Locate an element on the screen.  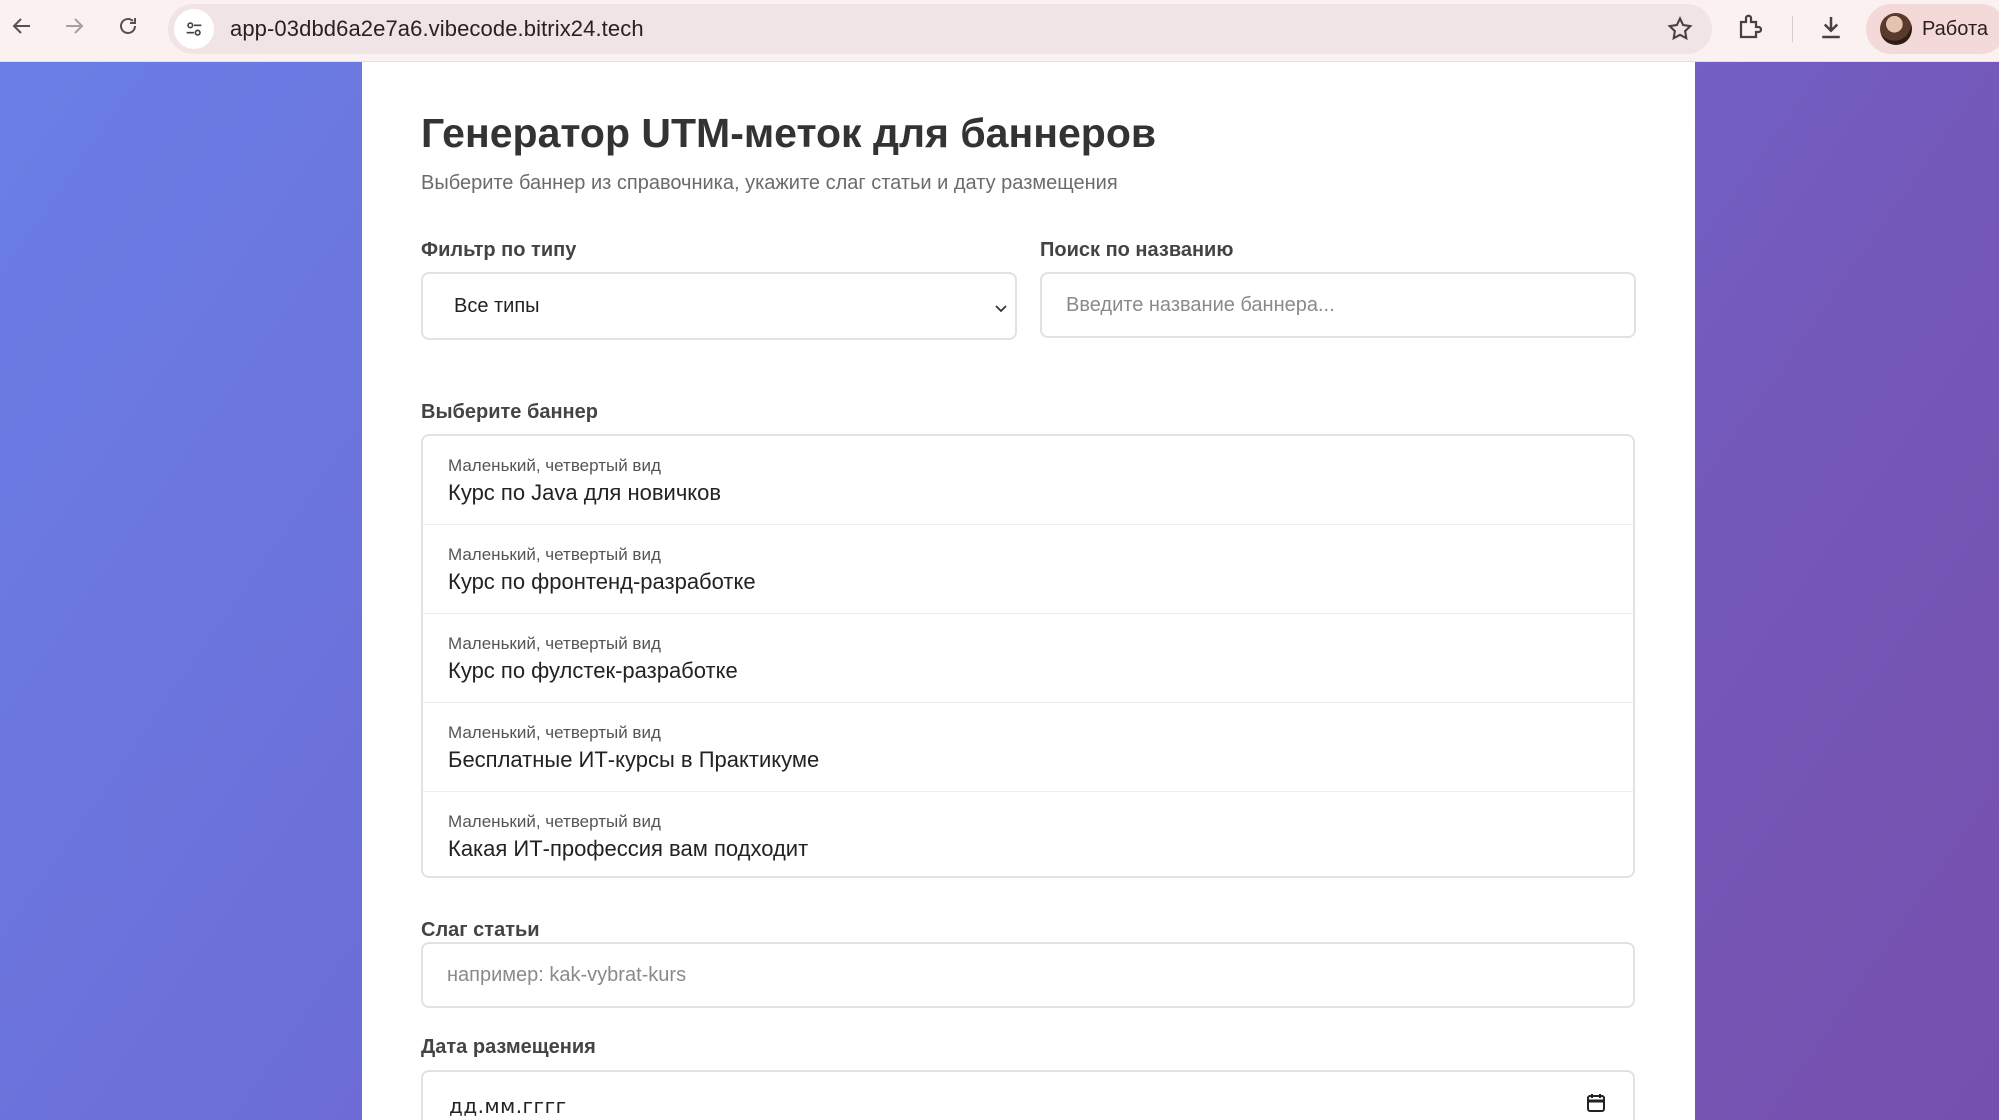
banner-name: Бесплатные ИТ-курсы в Практикуме is located at coordinates (634, 759).